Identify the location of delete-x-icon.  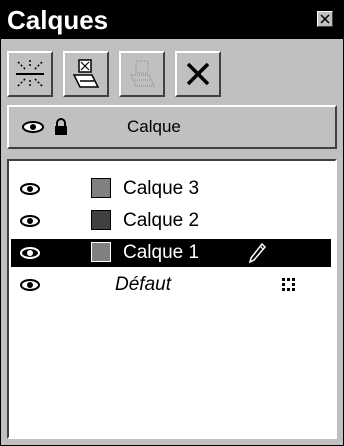
(198, 74).